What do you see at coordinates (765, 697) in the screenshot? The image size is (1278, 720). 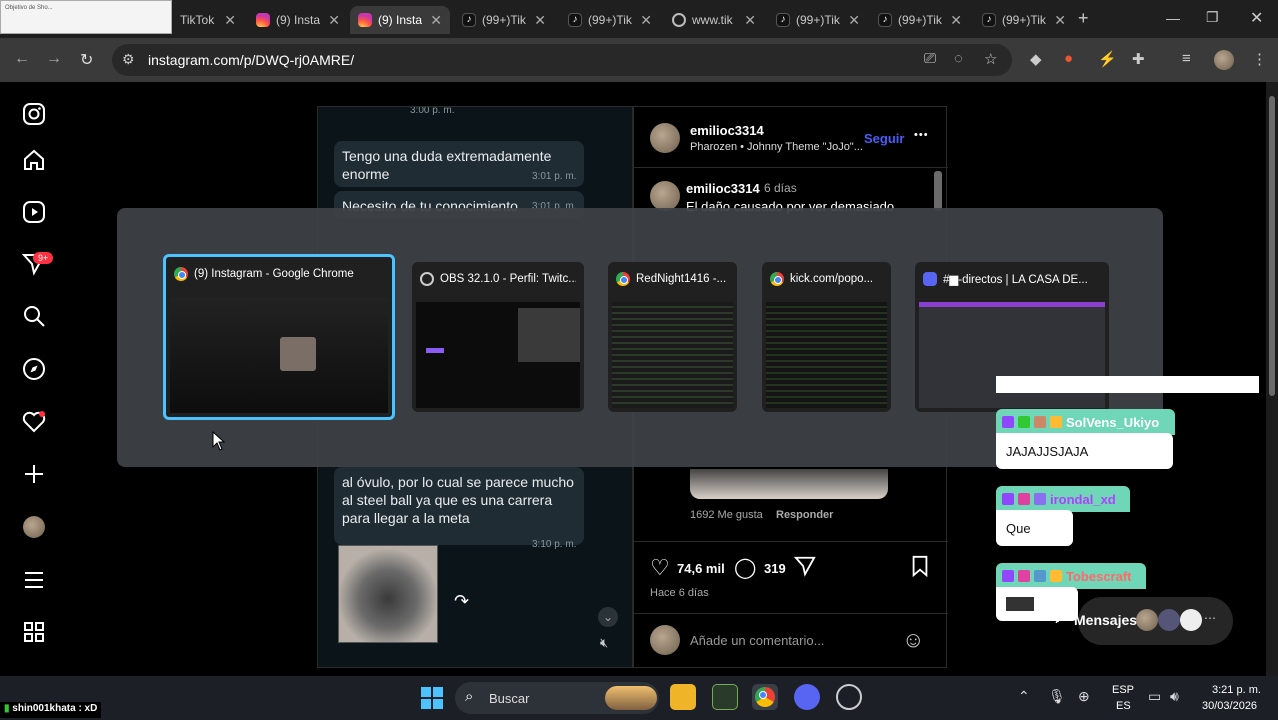 I see `chrome-taskbar-button` at bounding box center [765, 697].